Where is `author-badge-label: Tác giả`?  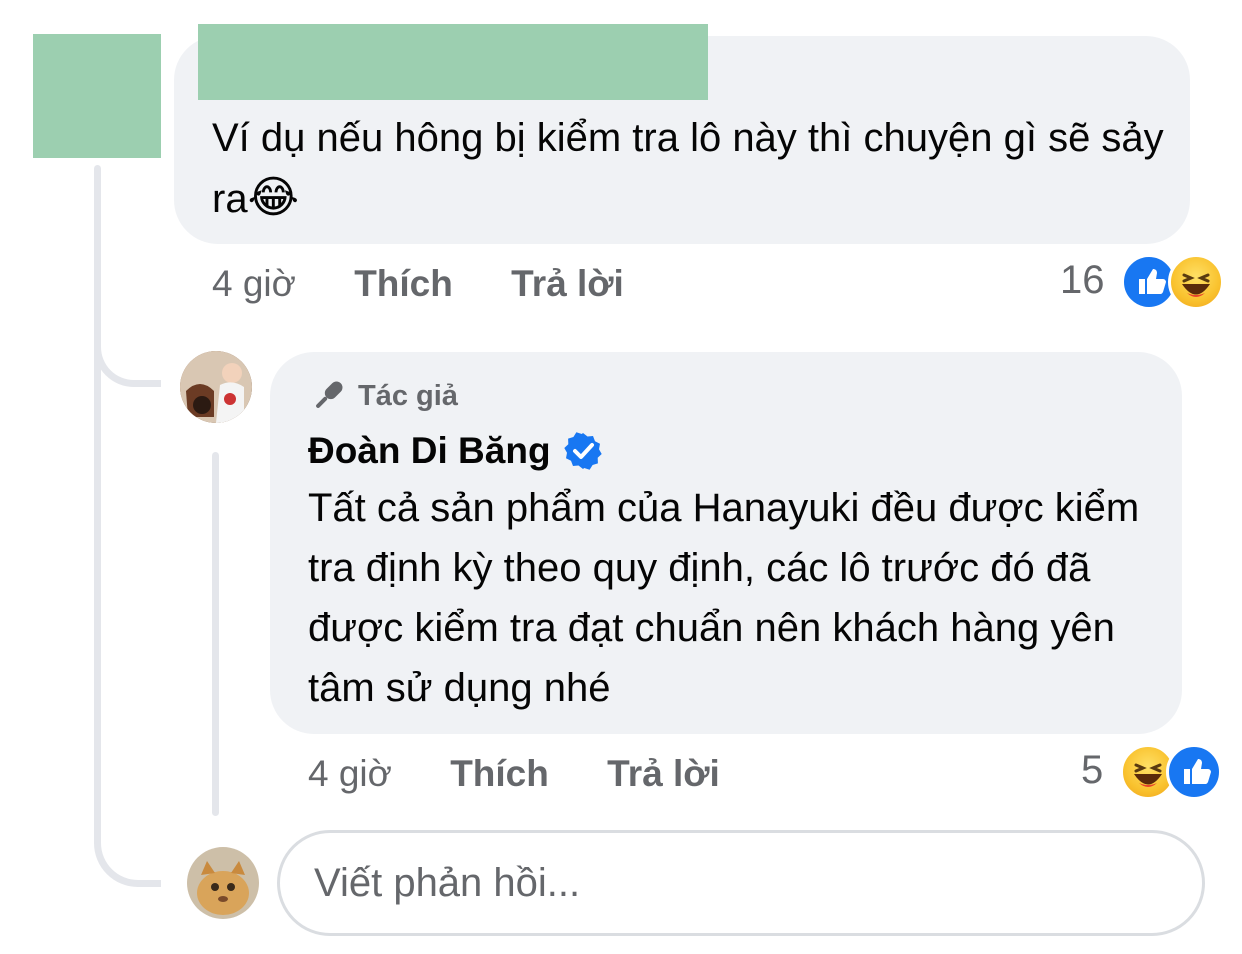
author-badge-label: Tác giả is located at coordinates (408, 395).